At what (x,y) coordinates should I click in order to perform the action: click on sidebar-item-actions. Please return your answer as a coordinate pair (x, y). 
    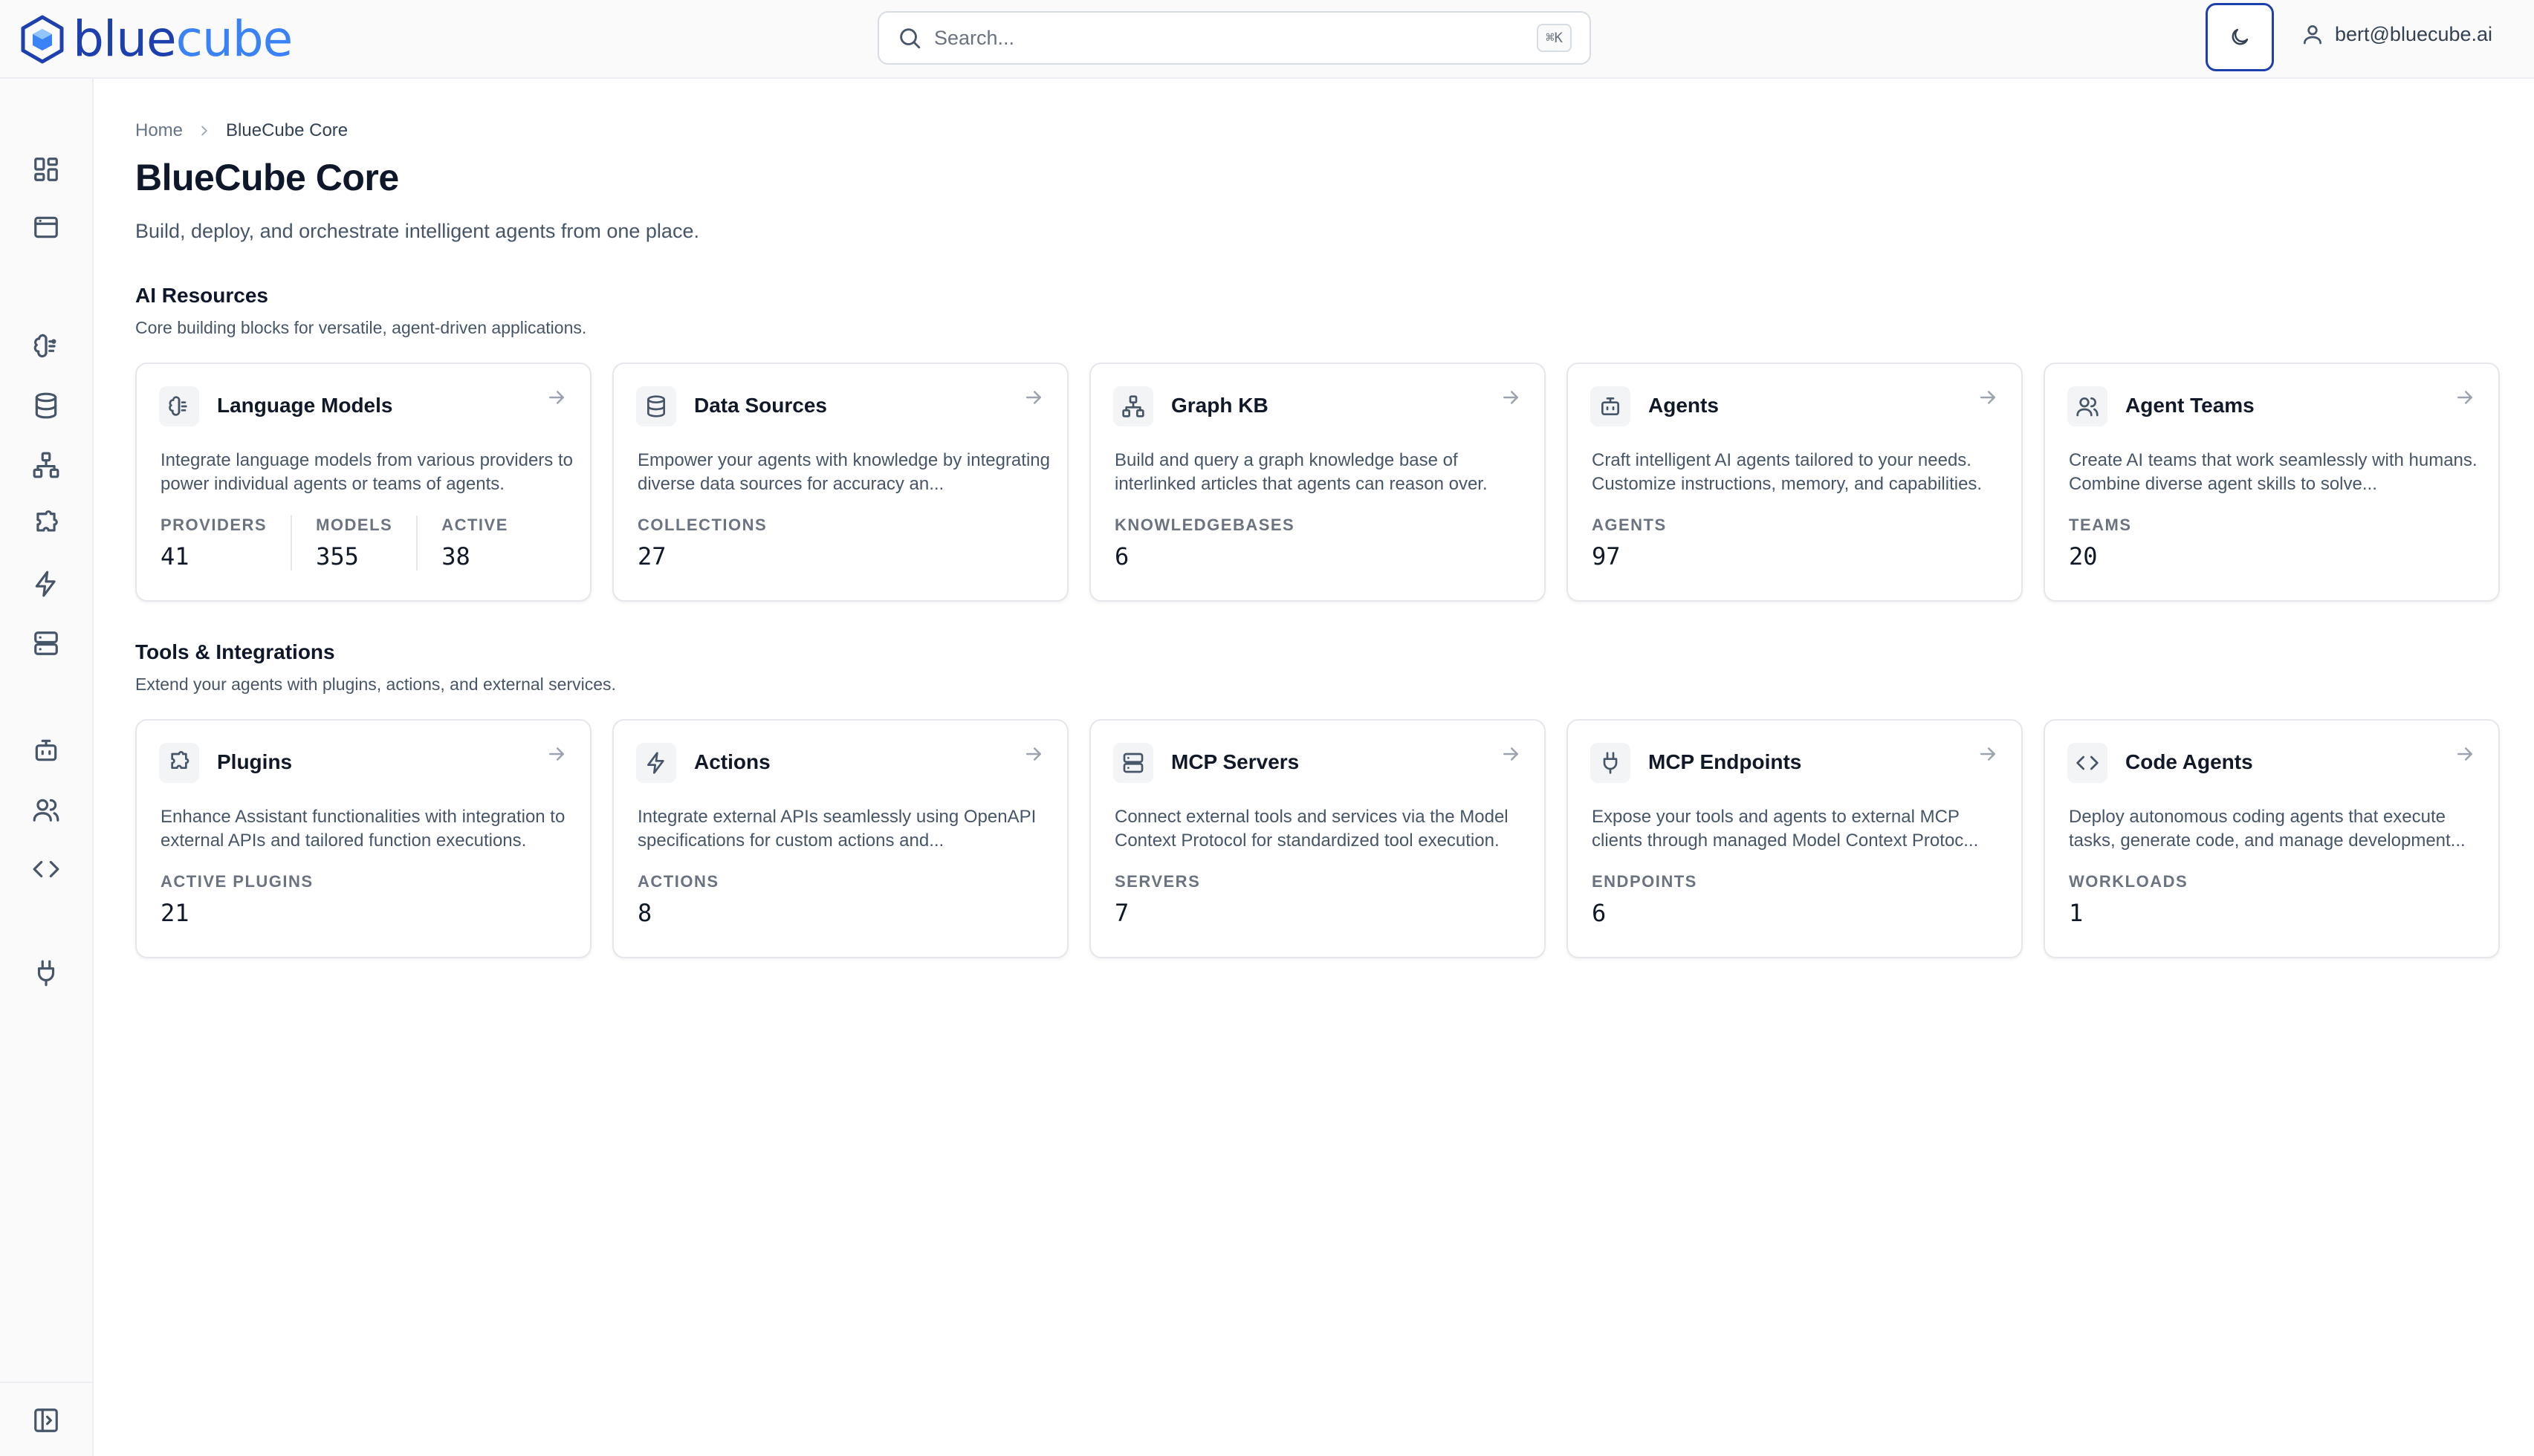
    Looking at the image, I should click on (46, 584).